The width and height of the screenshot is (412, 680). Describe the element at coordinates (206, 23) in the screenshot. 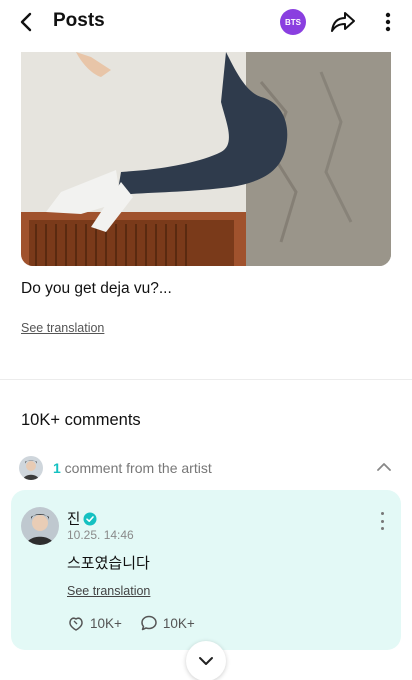

I see `top-bar: Posts BTS` at that location.